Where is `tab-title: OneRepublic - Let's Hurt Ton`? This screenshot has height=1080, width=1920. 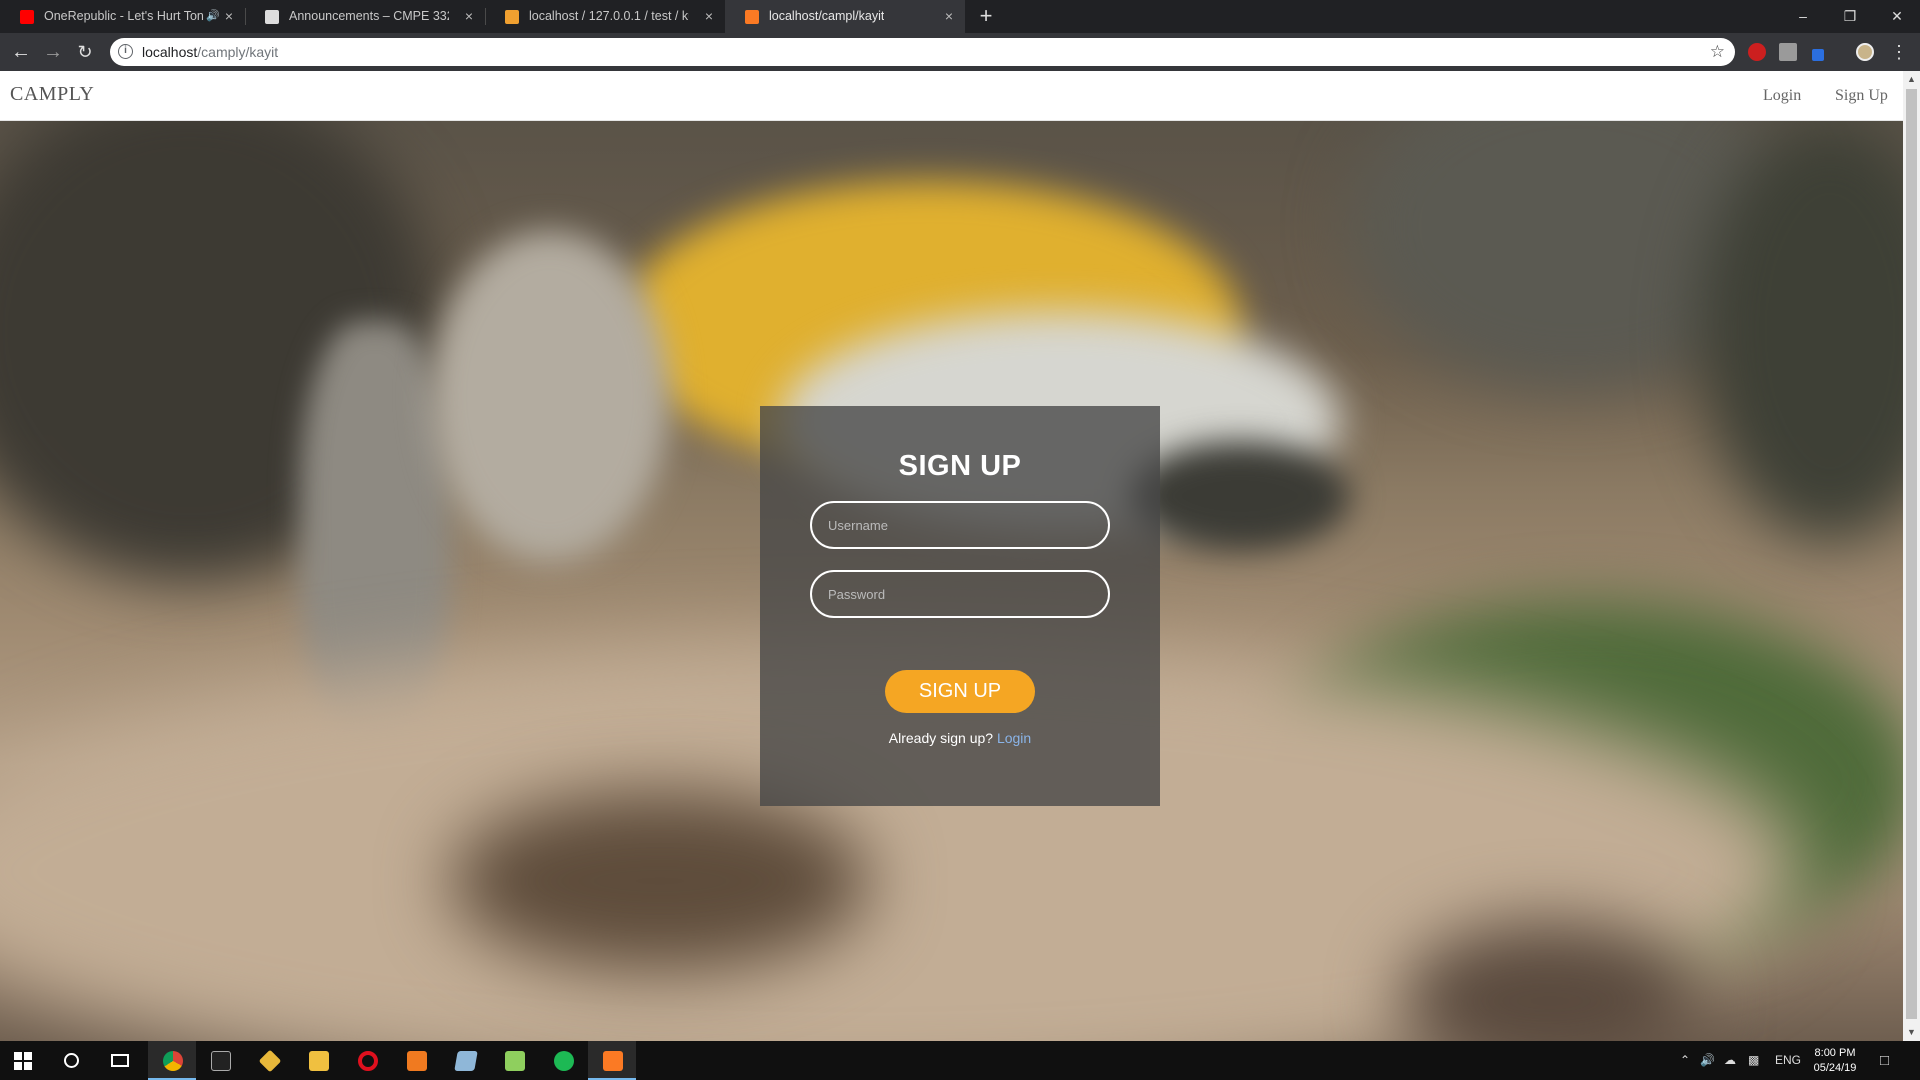
tab-title: OneRepublic - Let's Hurt Ton is located at coordinates (124, 16).